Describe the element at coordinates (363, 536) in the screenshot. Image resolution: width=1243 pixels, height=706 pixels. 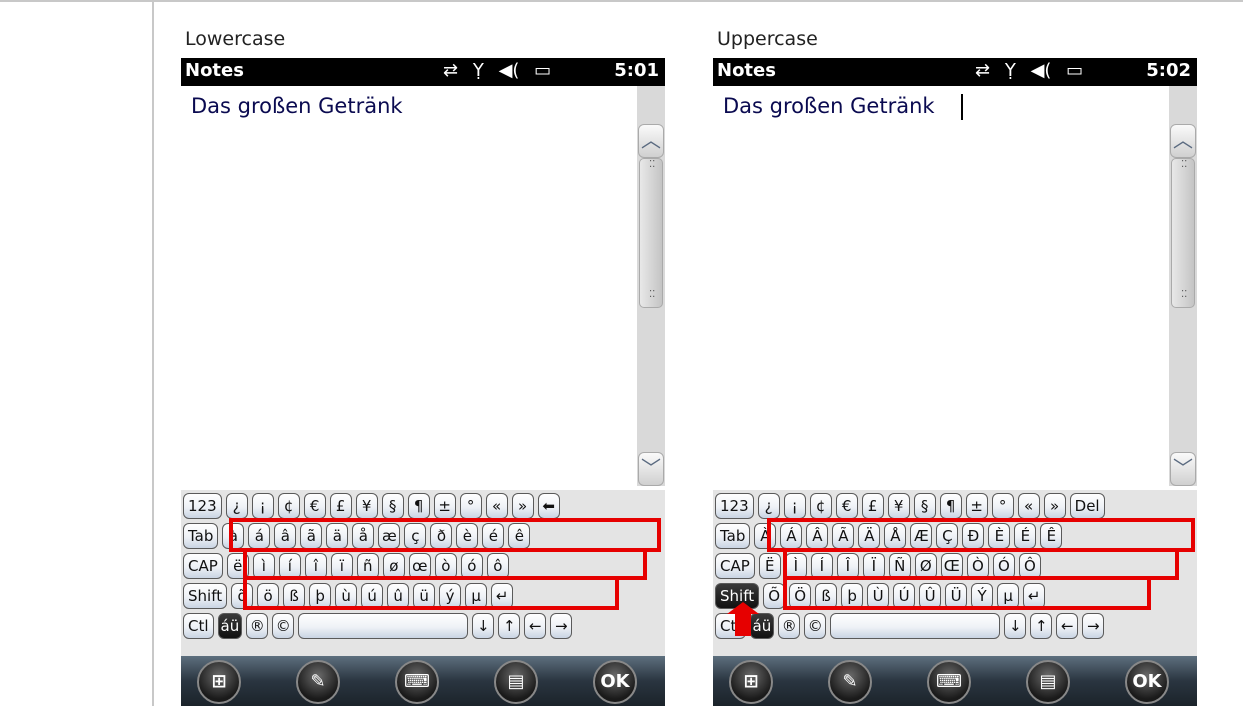
I see `key: å` at that location.